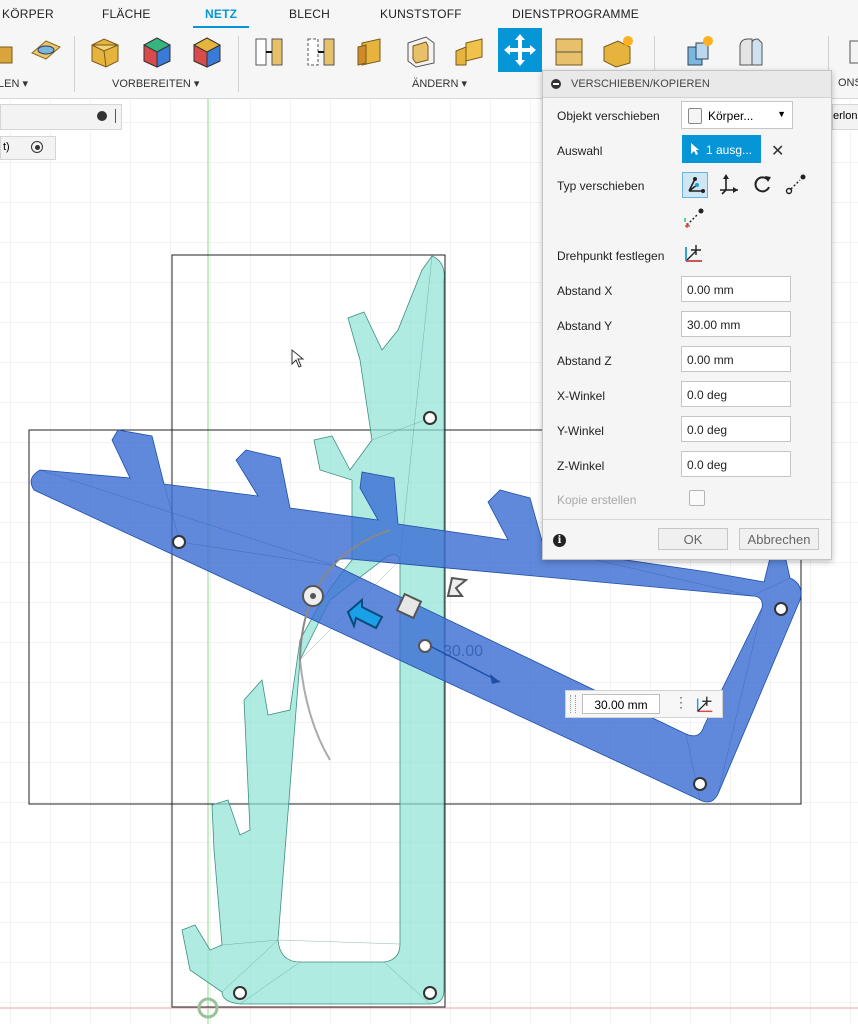  Describe the element at coordinates (155, 83) in the screenshot. I see `group-label-prepare: VORBEREITEN ▾` at that location.